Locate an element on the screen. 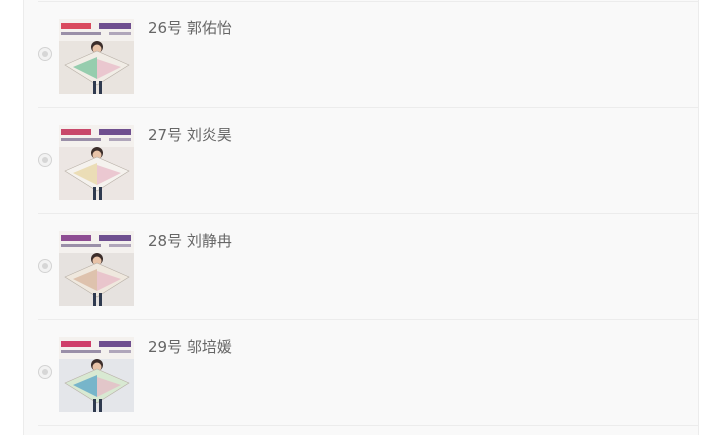  entry-label: 27号 刘炎昊 is located at coordinates (190, 135).